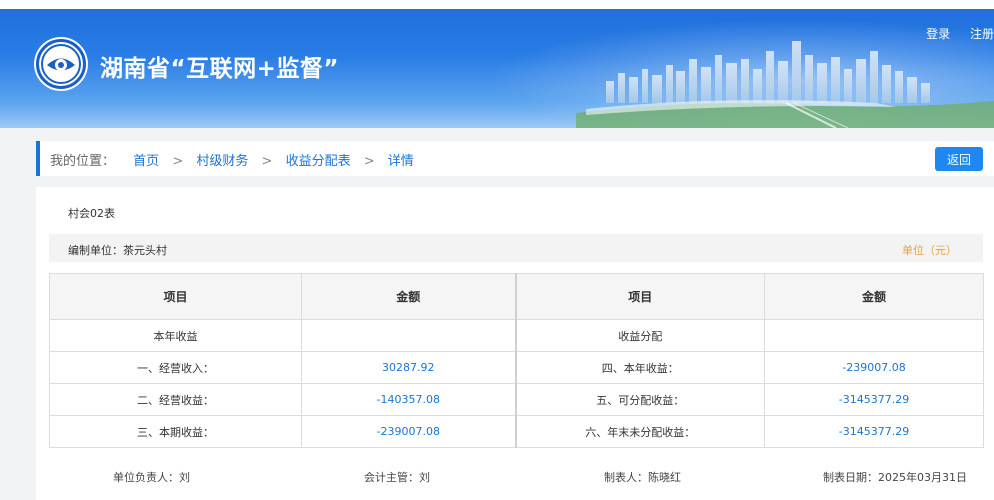 Image resolution: width=994 pixels, height=500 pixels. What do you see at coordinates (220, 69) in the screenshot?
I see `site-title: 湖南省“互联网+监督”` at bounding box center [220, 69].